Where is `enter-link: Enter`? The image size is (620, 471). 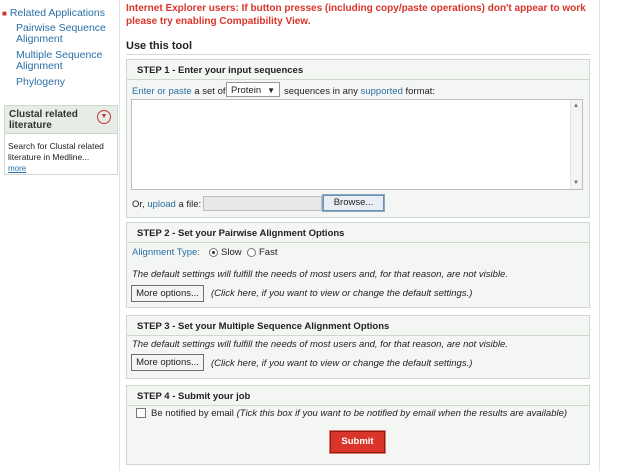
enter-link: Enter is located at coordinates (143, 91).